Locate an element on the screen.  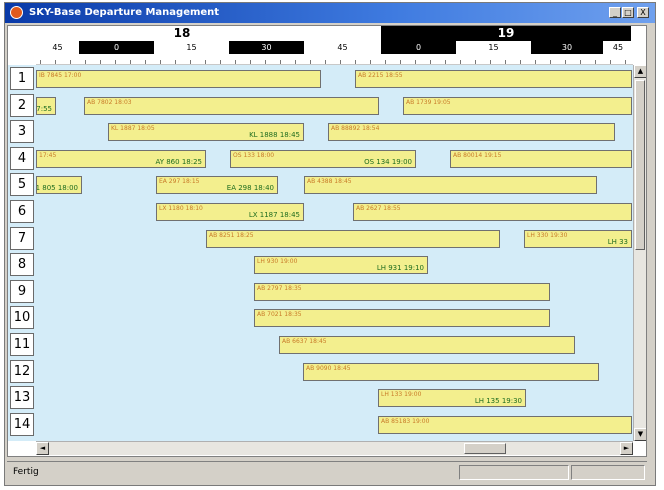
hour-label: 19 is located at coordinates (506, 33).